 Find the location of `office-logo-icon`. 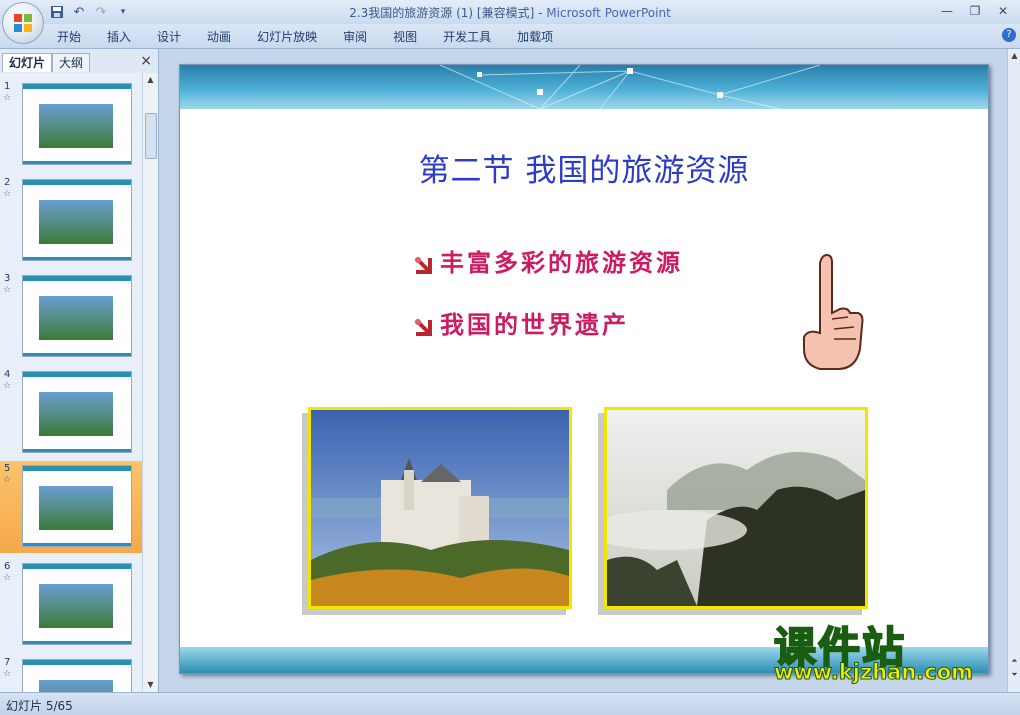

office-logo-icon is located at coordinates (23, 23).